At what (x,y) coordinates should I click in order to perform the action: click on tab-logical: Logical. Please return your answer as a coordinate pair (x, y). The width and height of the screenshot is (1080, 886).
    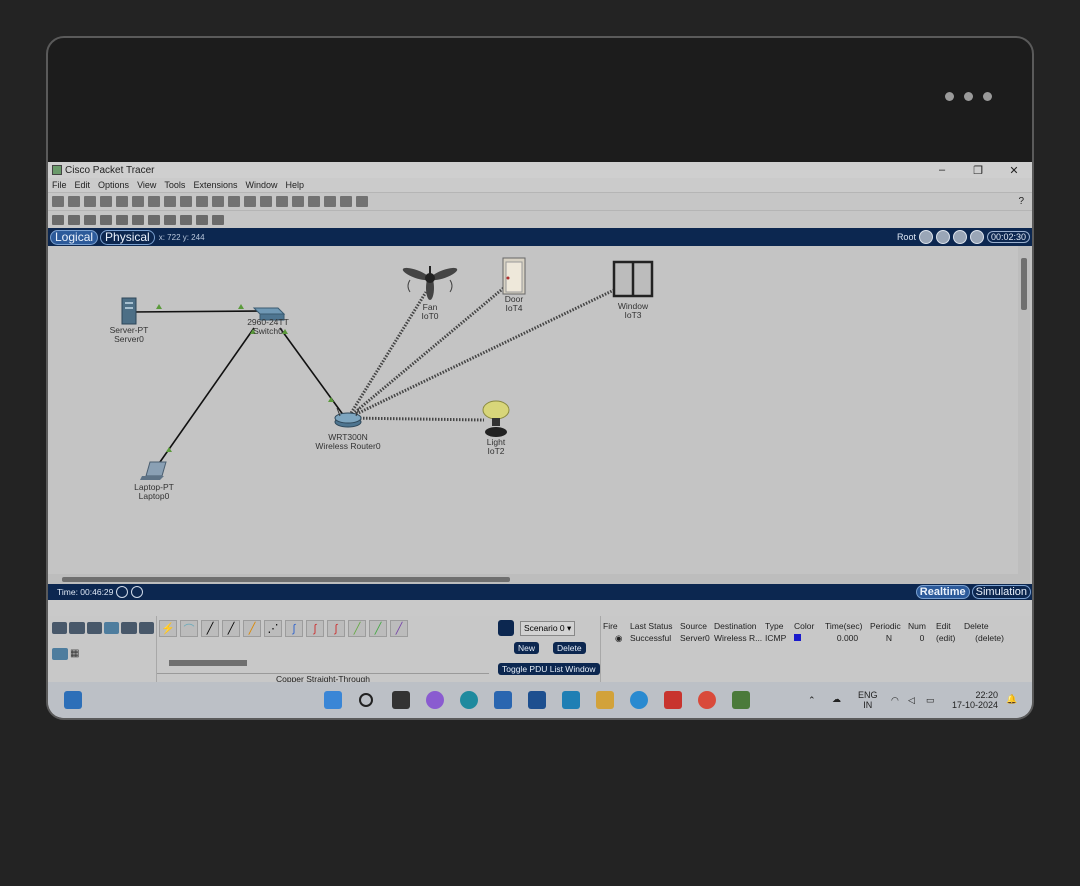
    Looking at the image, I should click on (74, 237).